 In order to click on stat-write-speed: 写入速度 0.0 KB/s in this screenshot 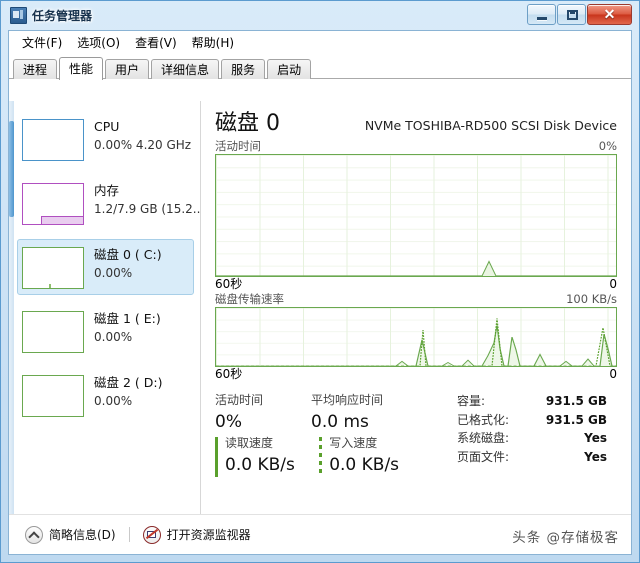, I will do `click(381, 456)`.